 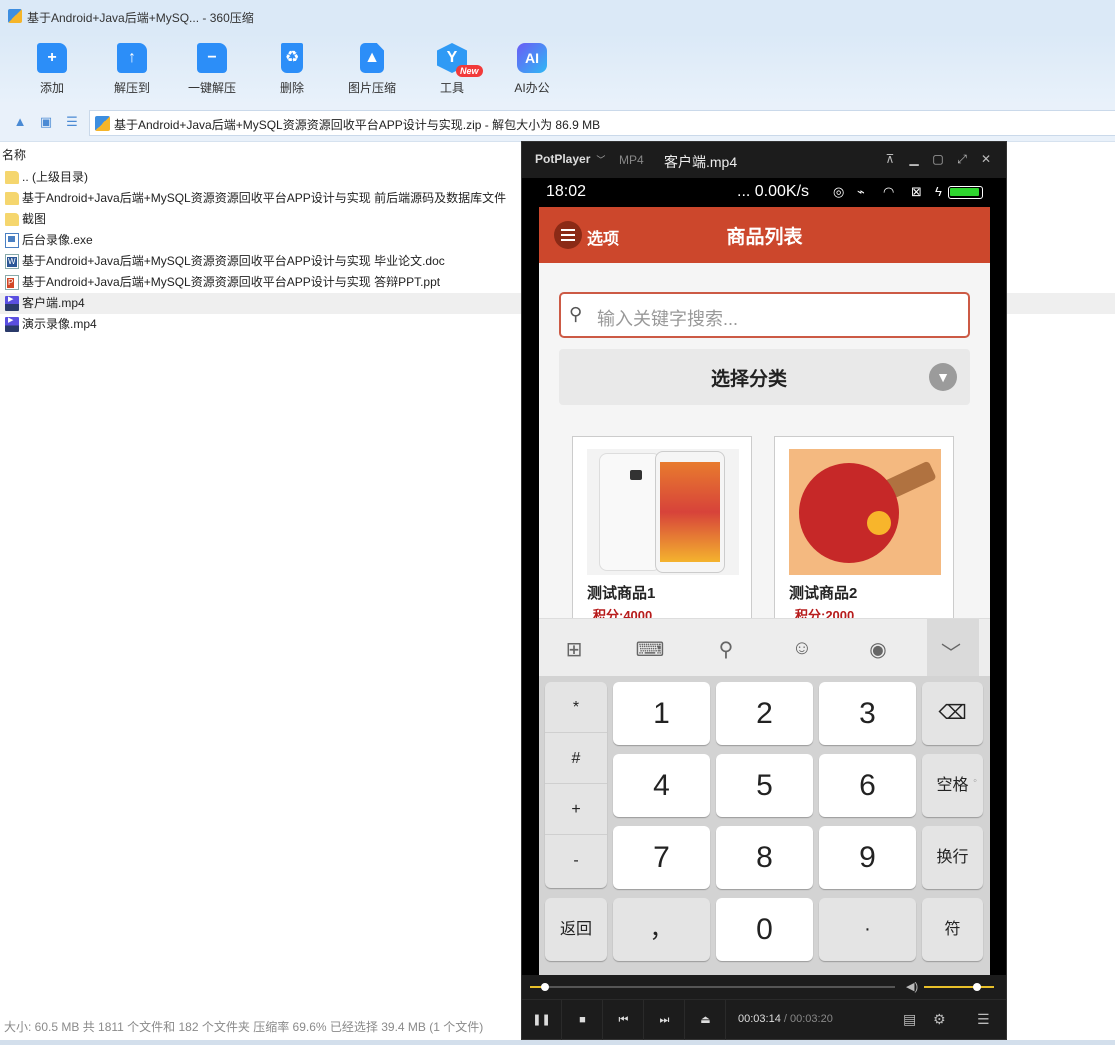 What do you see at coordinates (20, 122) in the screenshot?
I see `up-arrow-icon: ▲` at bounding box center [20, 122].